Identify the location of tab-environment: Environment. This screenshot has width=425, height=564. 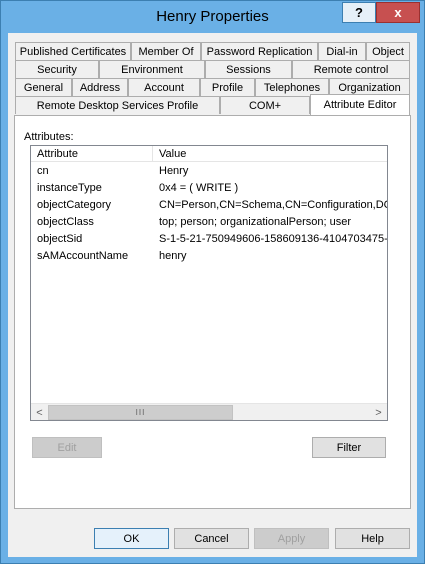
(152, 69).